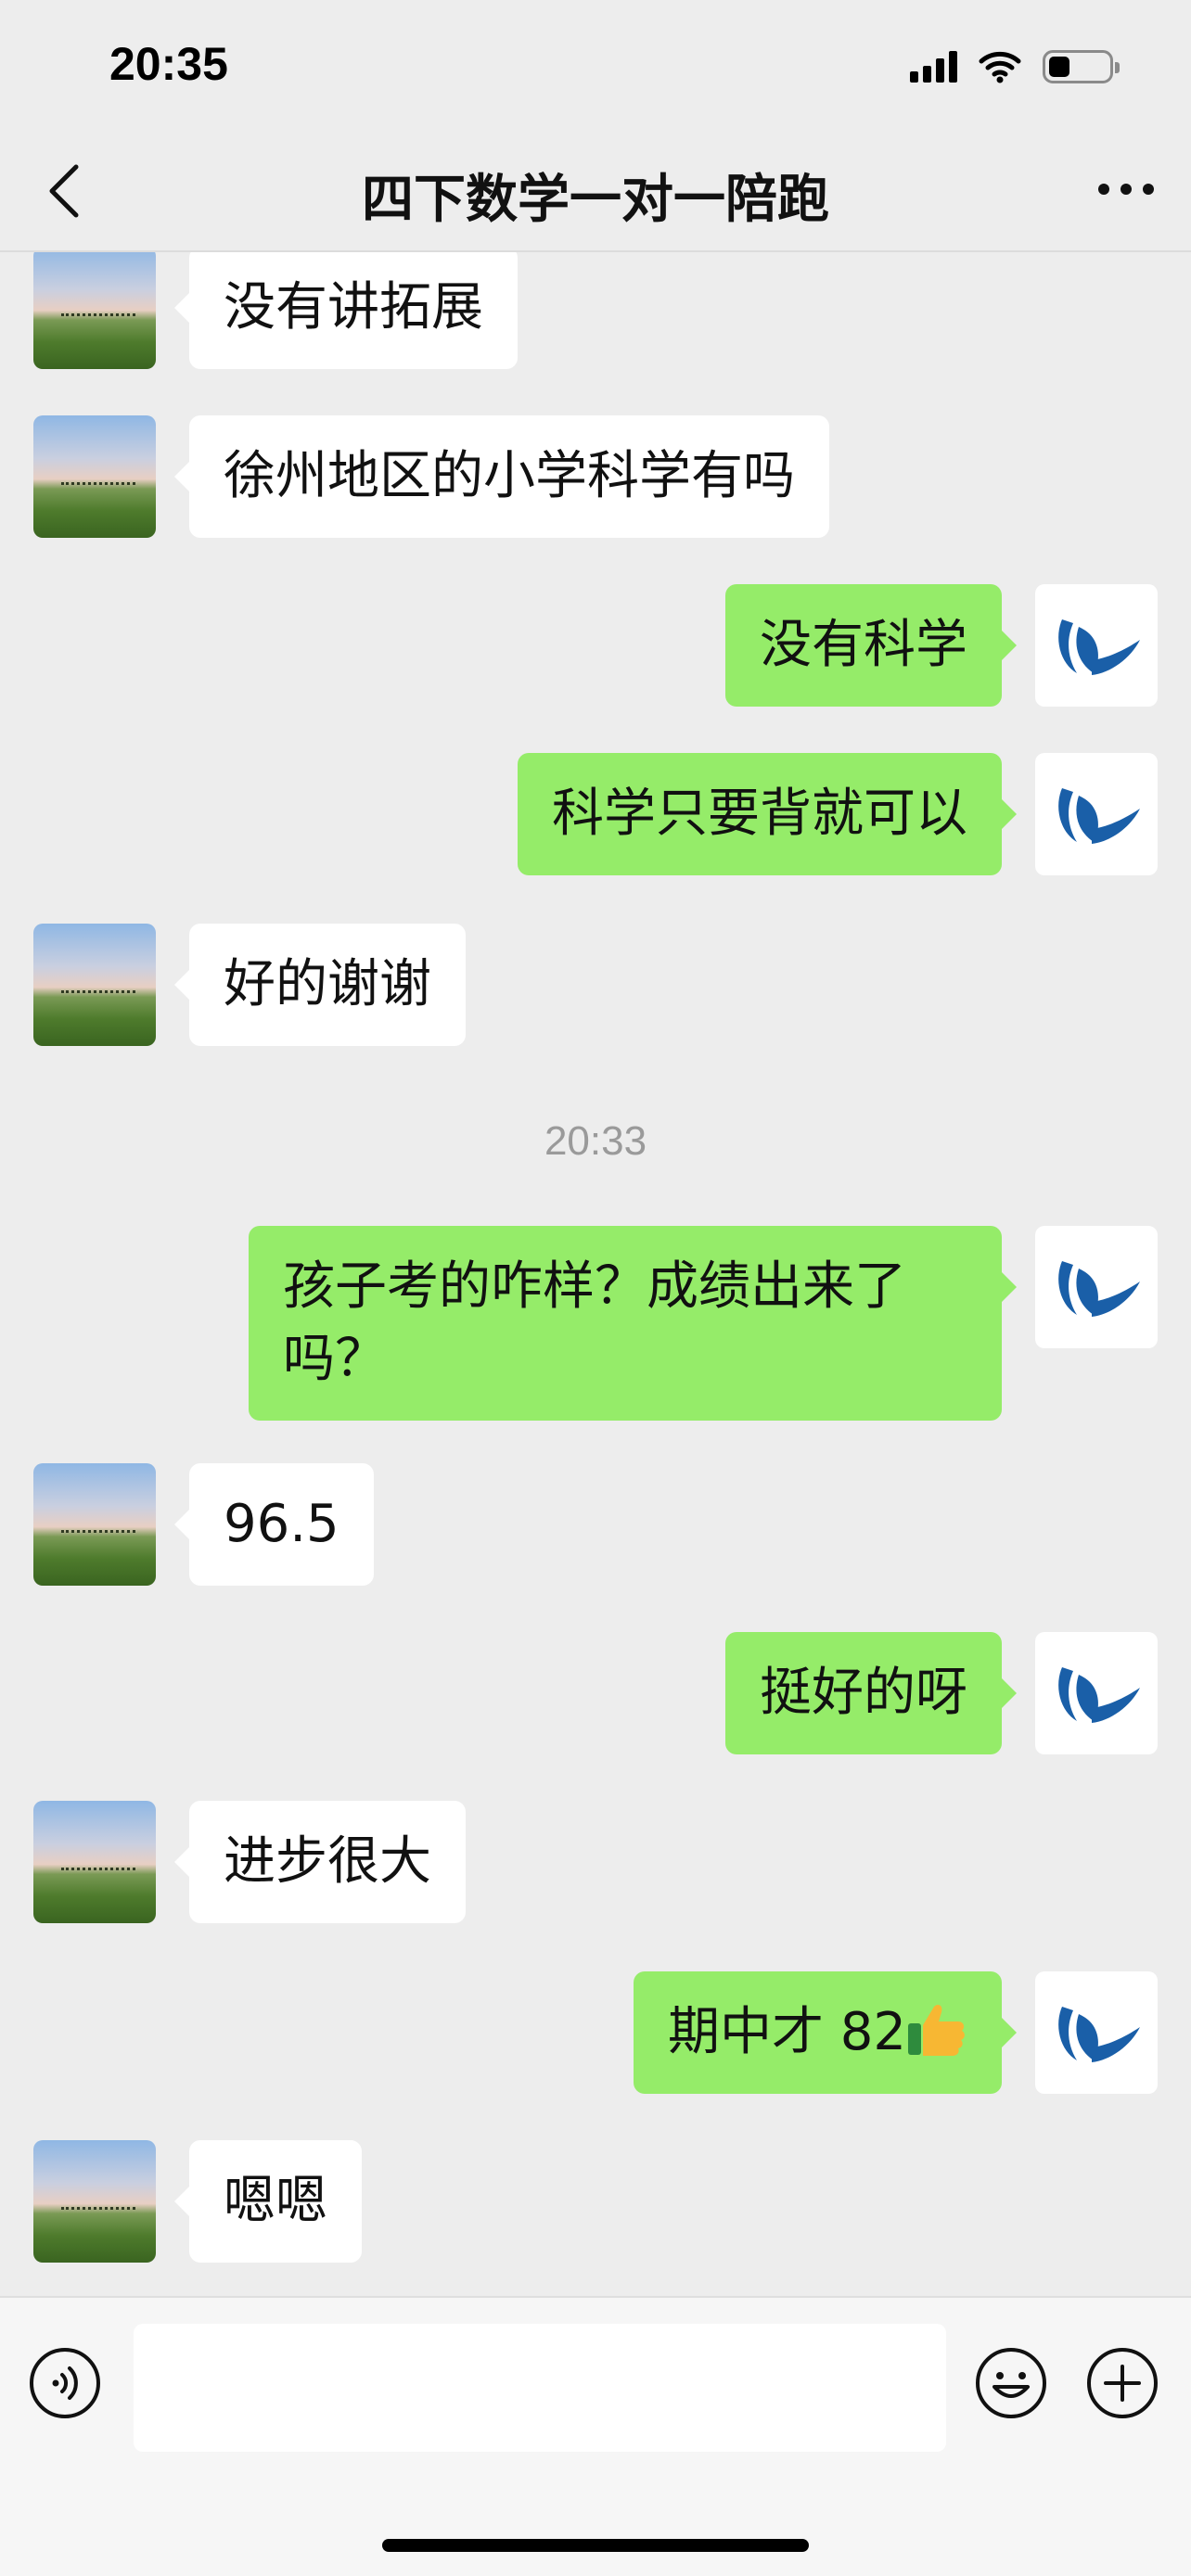 The image size is (1191, 2576). I want to click on message-timestamp: 20:33, so click(595, 1141).